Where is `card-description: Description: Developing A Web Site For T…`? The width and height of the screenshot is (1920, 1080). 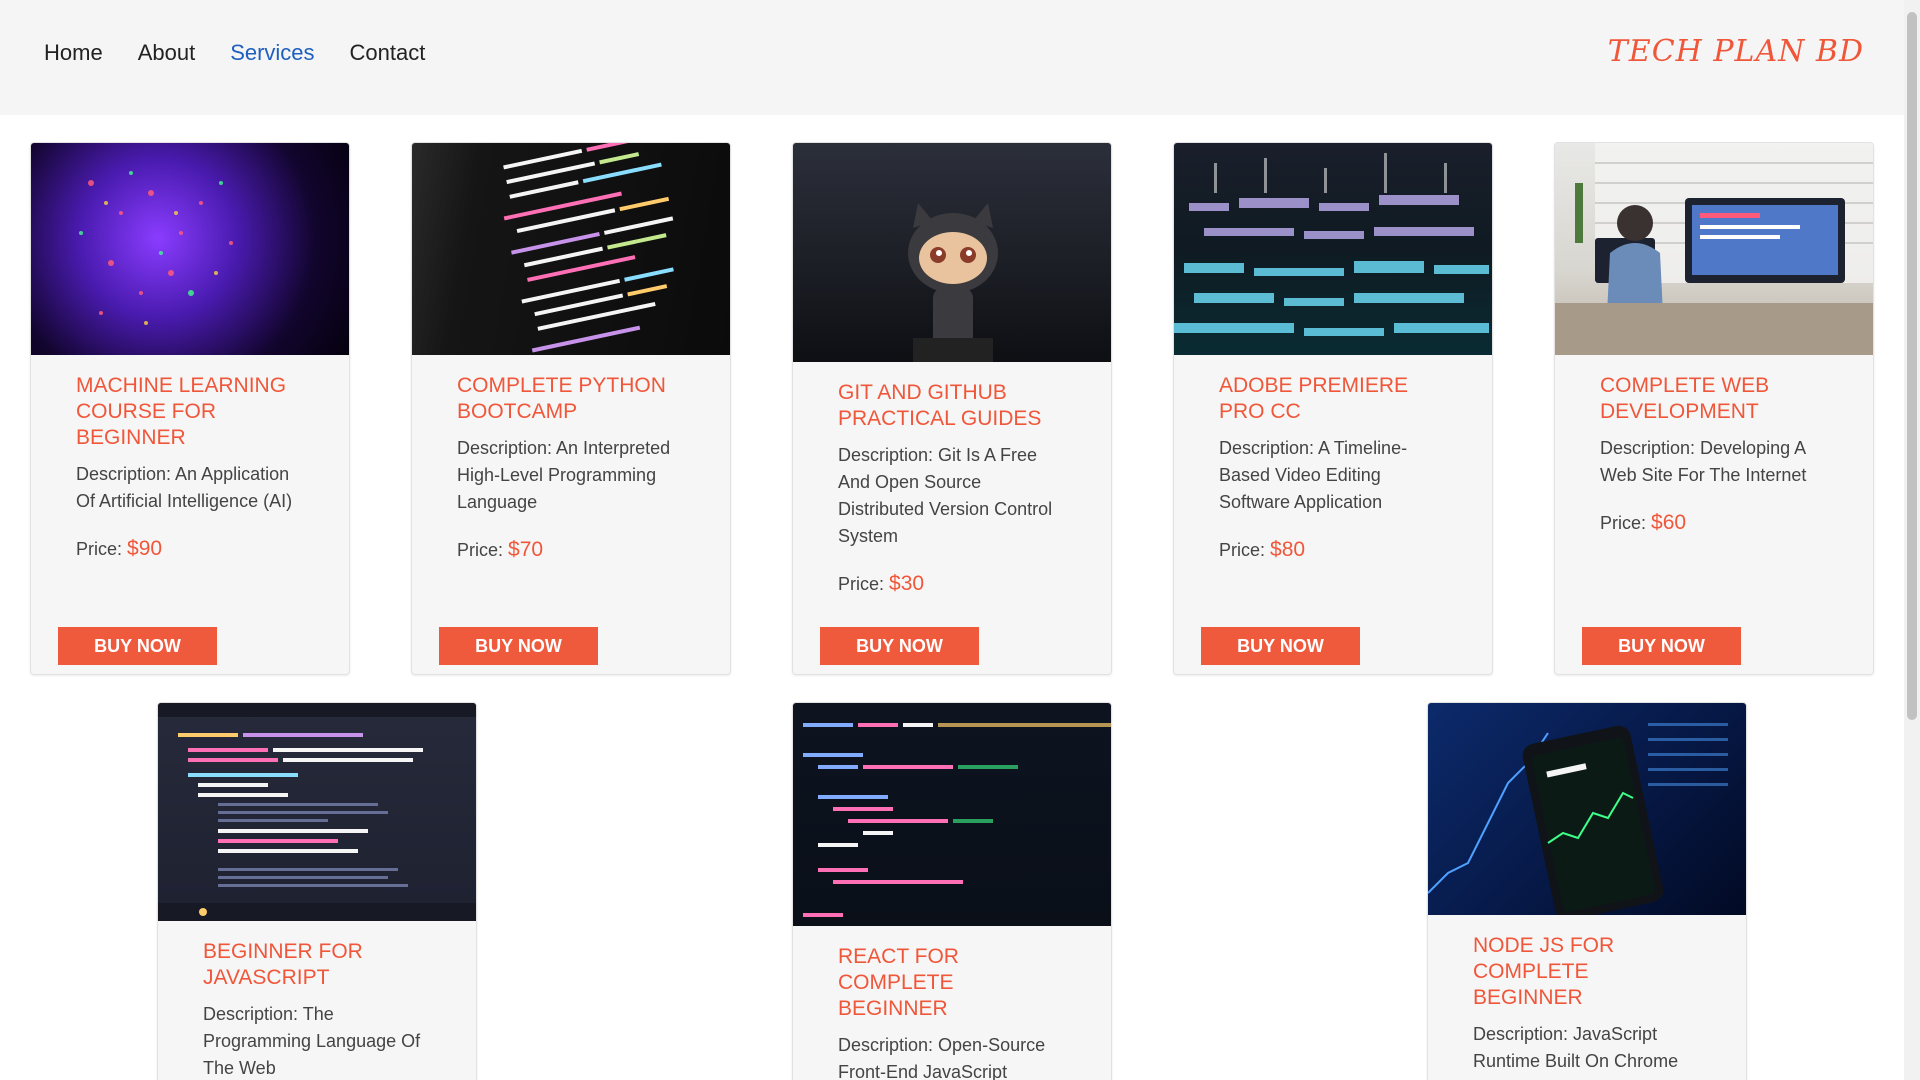
card-description: Description: Developing A Web Site For T… is located at coordinates (1703, 461).